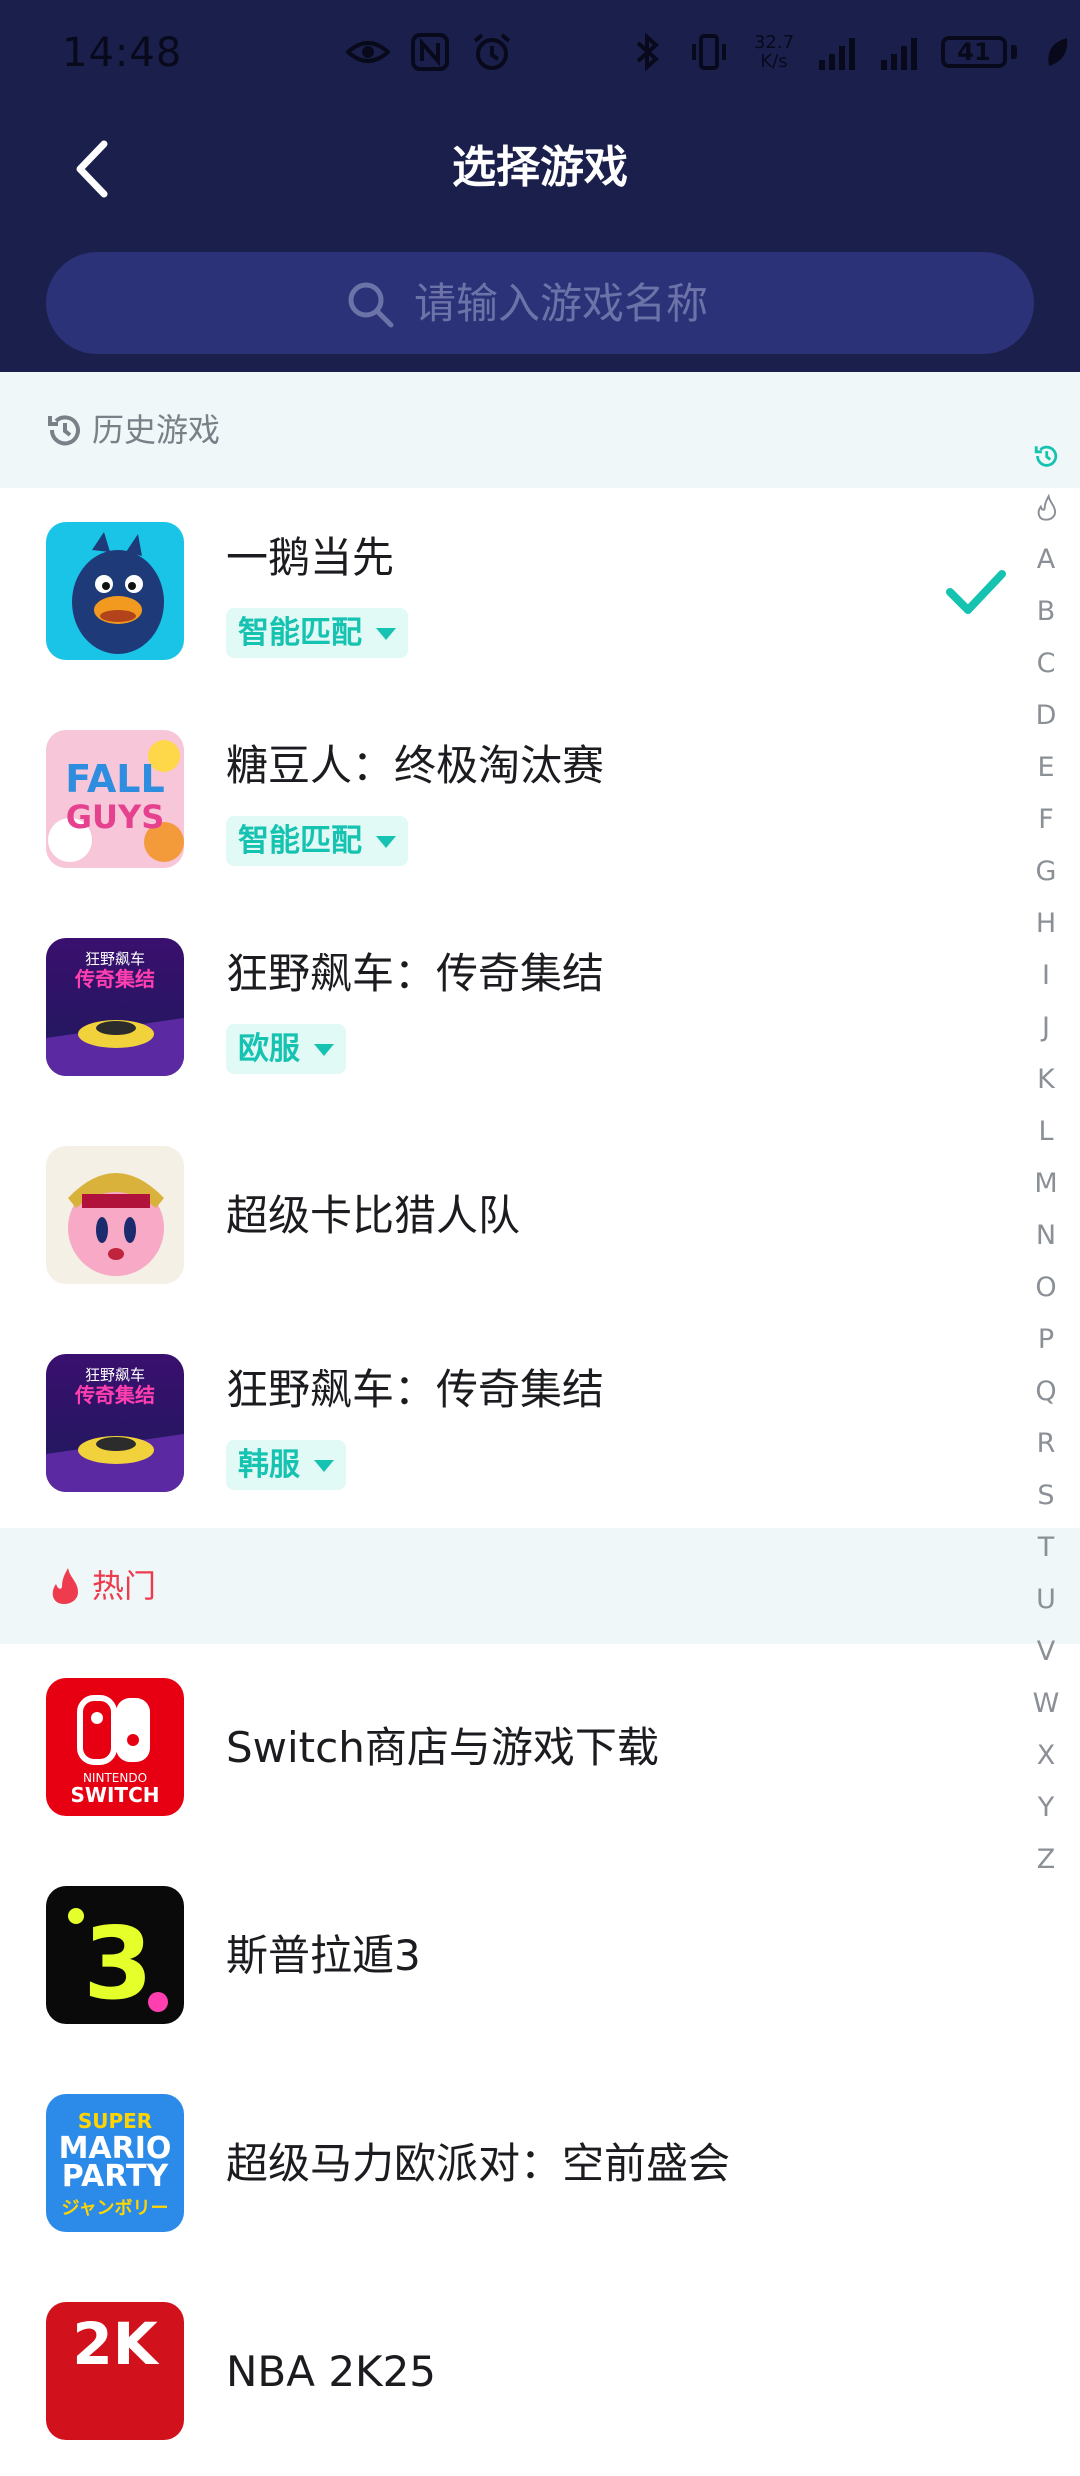 This screenshot has width=1080, height=2476. I want to click on hot-row-3: SUPER MARIO PARTY ジャンボリー 超级马力欧派对：空前盛会, so click(500, 2164).